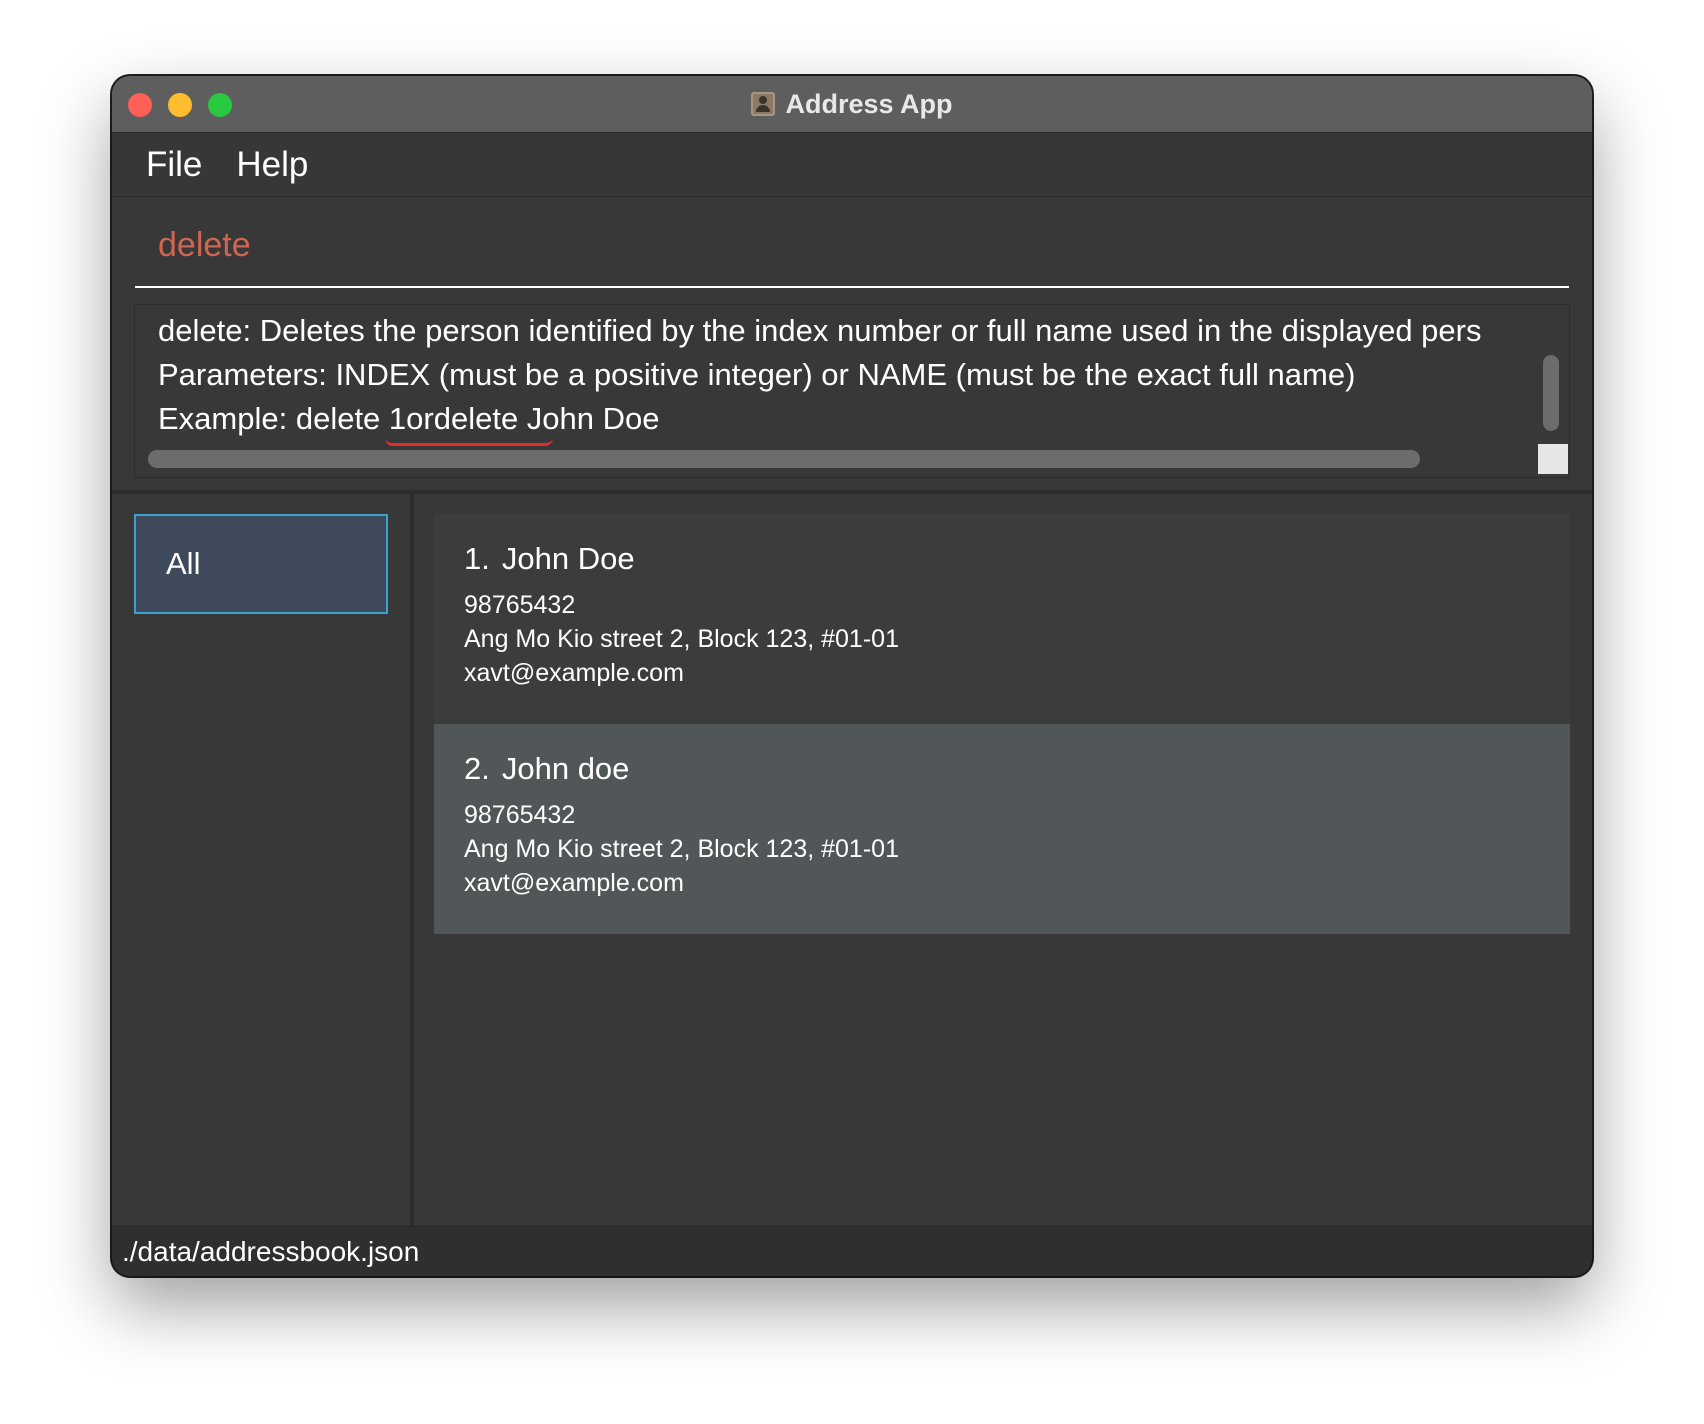 The width and height of the screenshot is (1704, 1424). Describe the element at coordinates (565, 768) in the screenshot. I see `person-name: John doe` at that location.